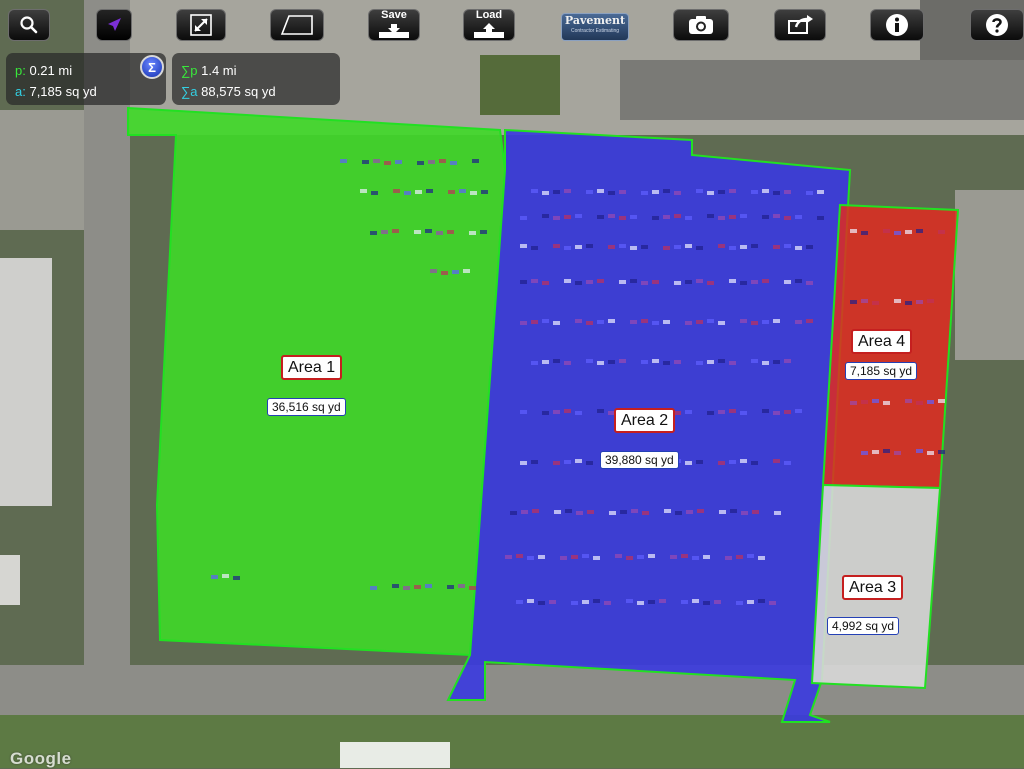 The height and width of the screenshot is (769, 1024). I want to click on help-icon, so click(997, 25).